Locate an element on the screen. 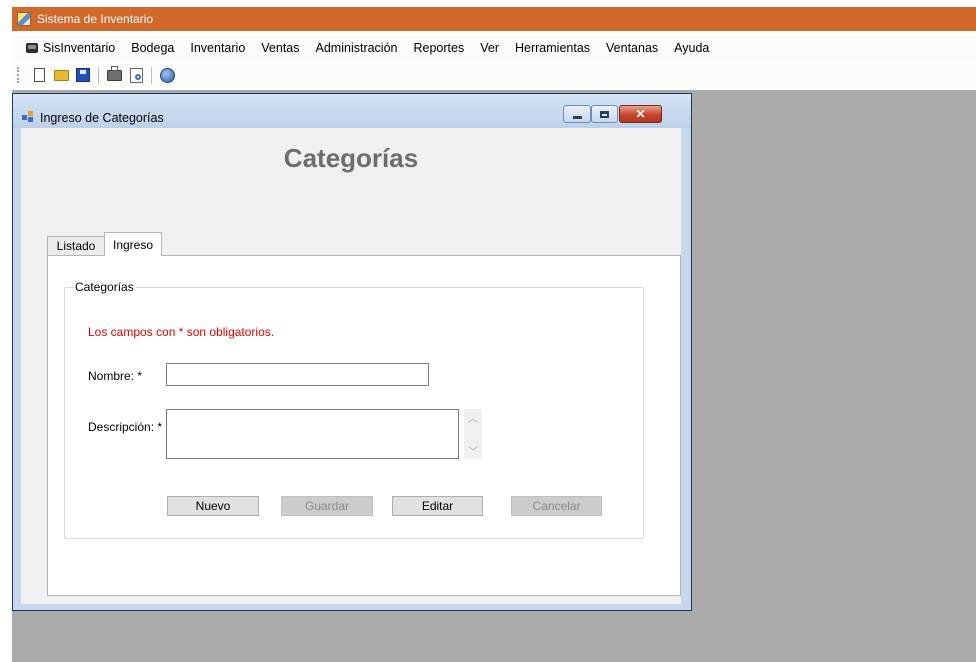  menu-inventario: Inventario is located at coordinates (217, 48).